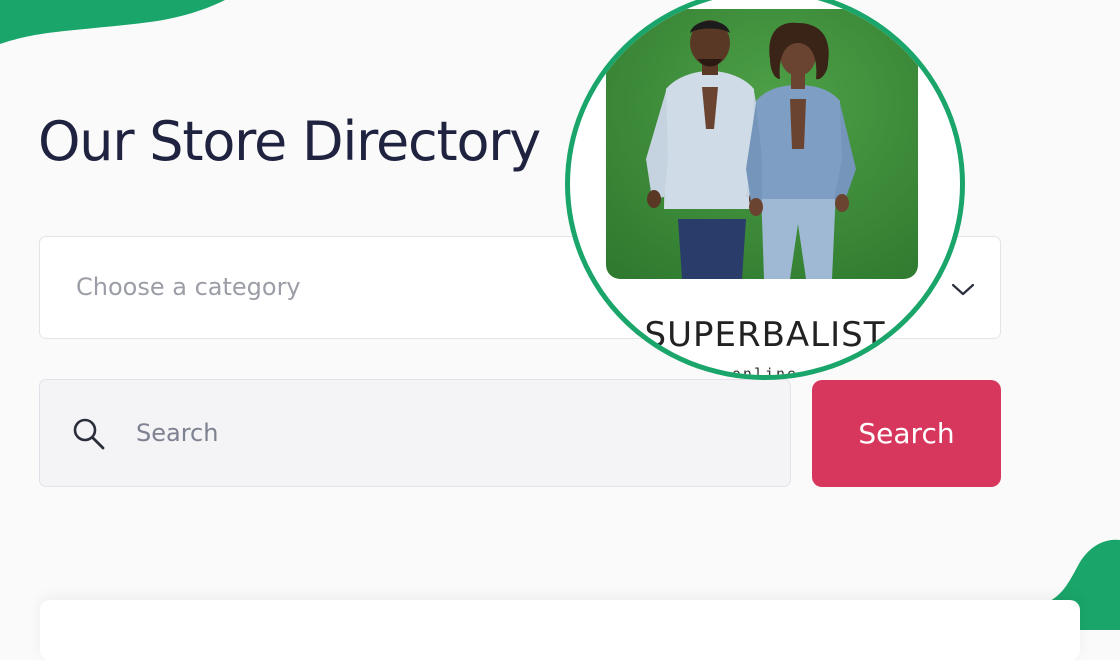 Image resolution: width=1120 pixels, height=660 pixels. Describe the element at coordinates (89, 434) in the screenshot. I see `search-icon` at that location.